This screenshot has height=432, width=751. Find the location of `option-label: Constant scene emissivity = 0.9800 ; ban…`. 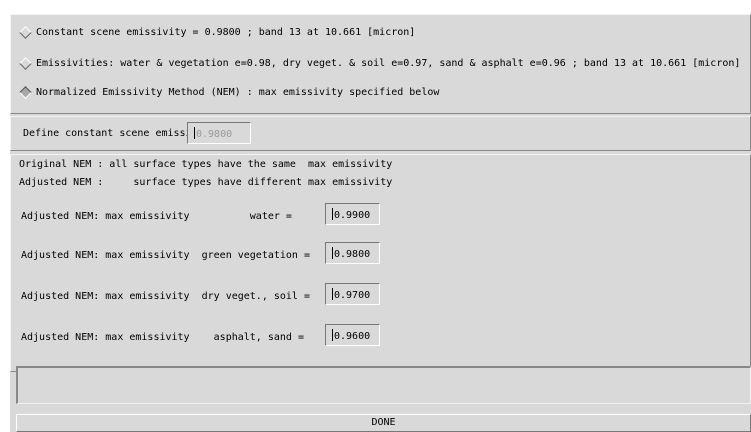

option-label: Constant scene emissivity = 0.9800 ; ban… is located at coordinates (226, 32).